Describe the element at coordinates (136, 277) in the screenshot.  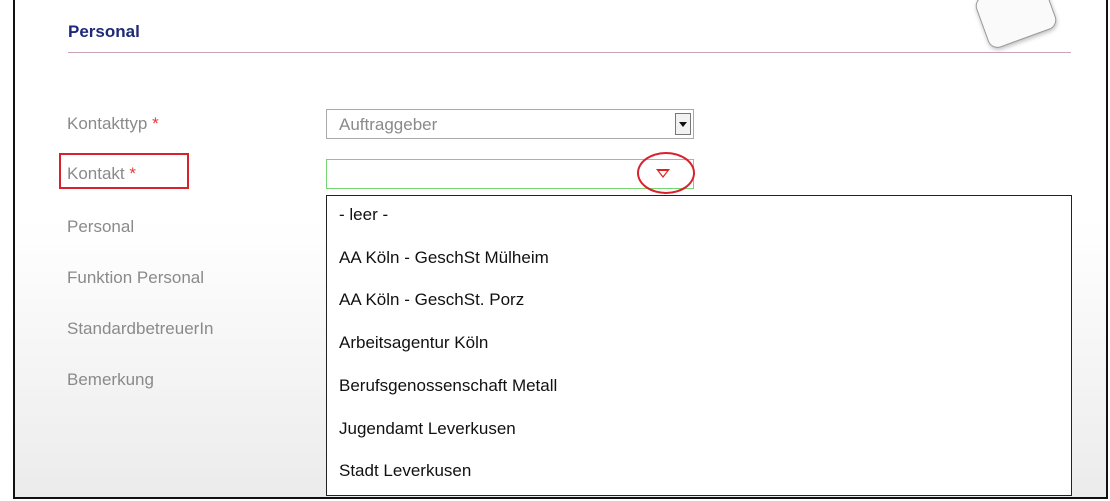
I see `label-funktion-personal: Funktion Personal` at that location.